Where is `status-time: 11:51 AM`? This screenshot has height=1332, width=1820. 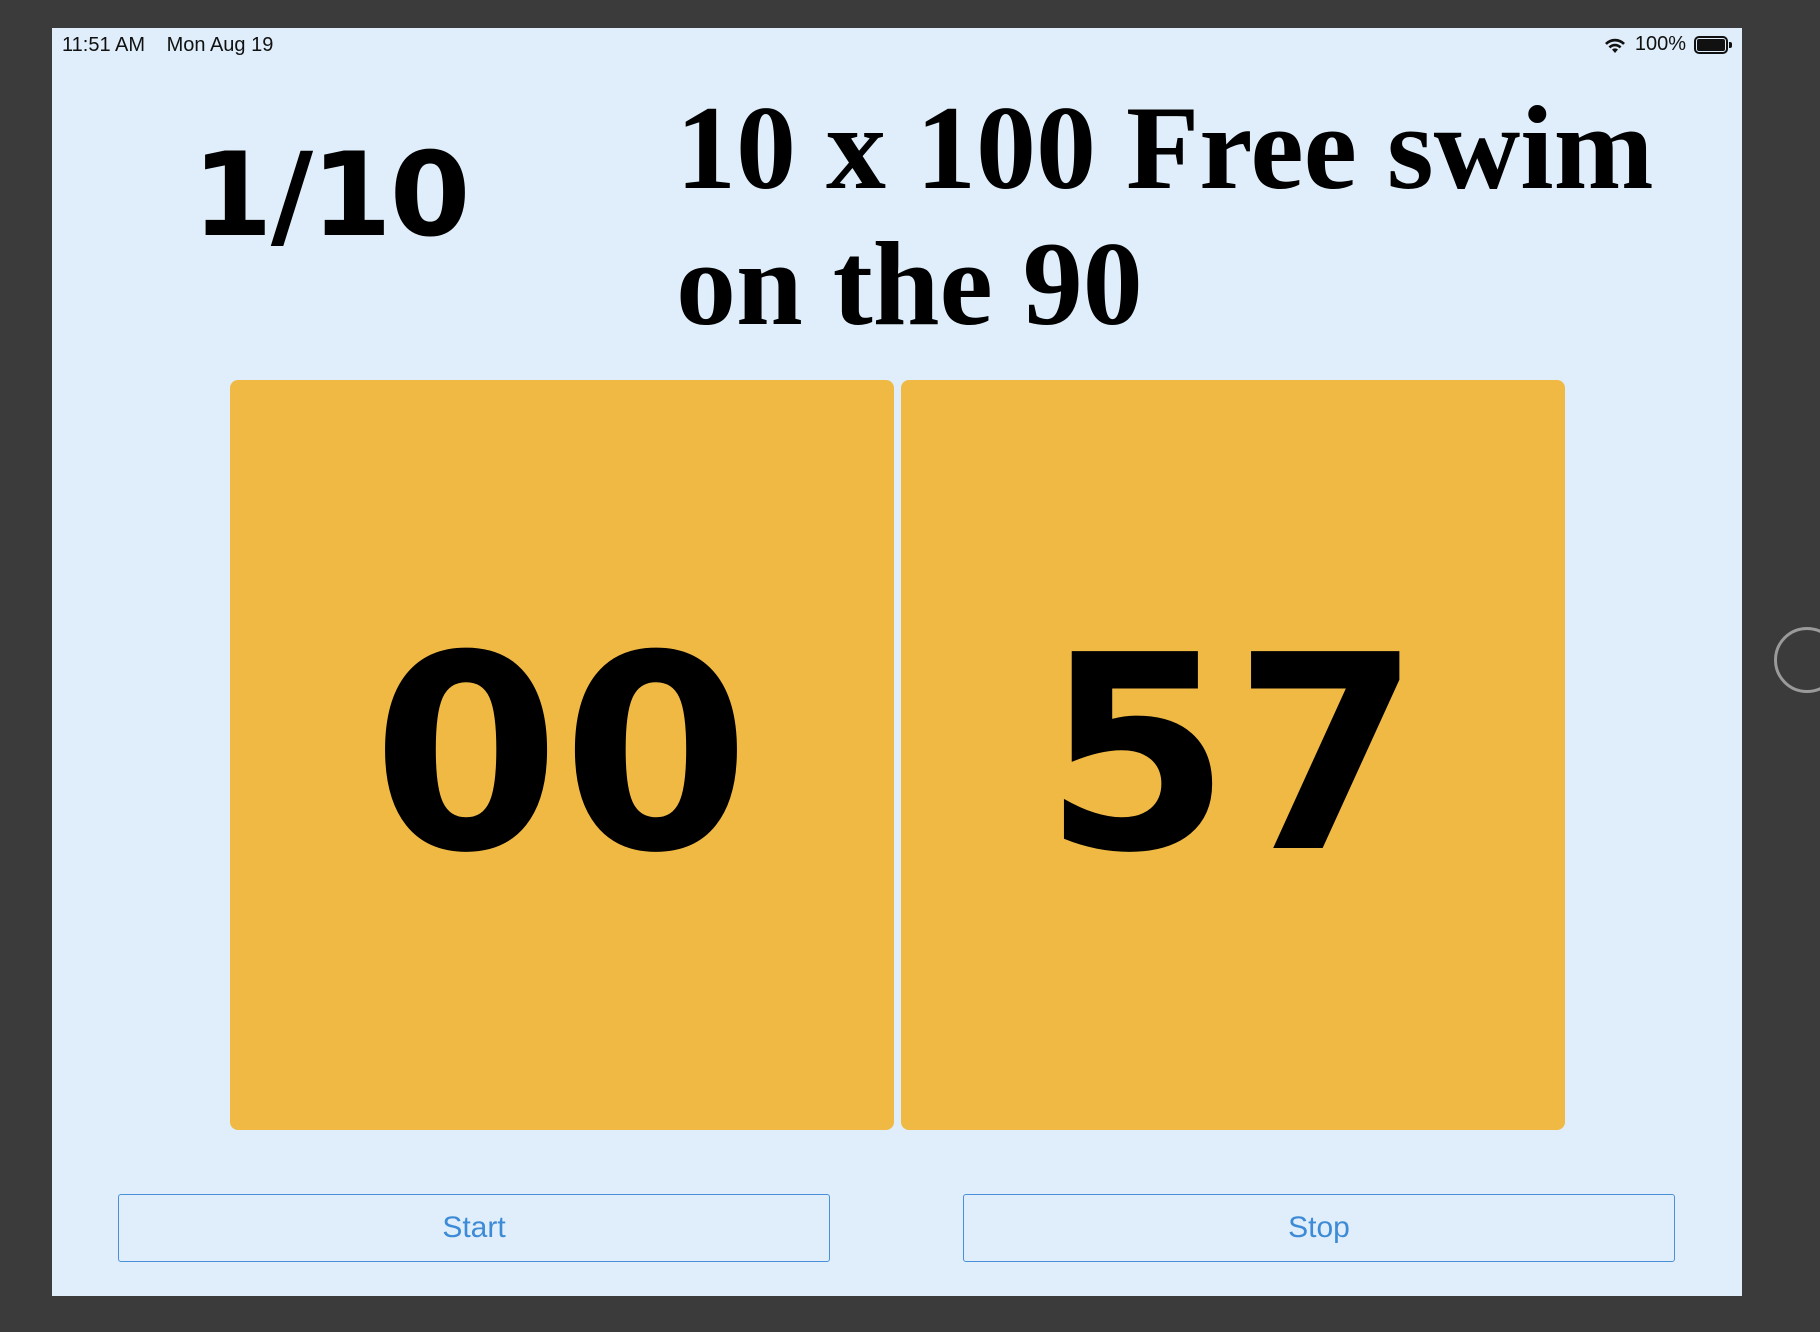
status-time: 11:51 AM is located at coordinates (104, 45).